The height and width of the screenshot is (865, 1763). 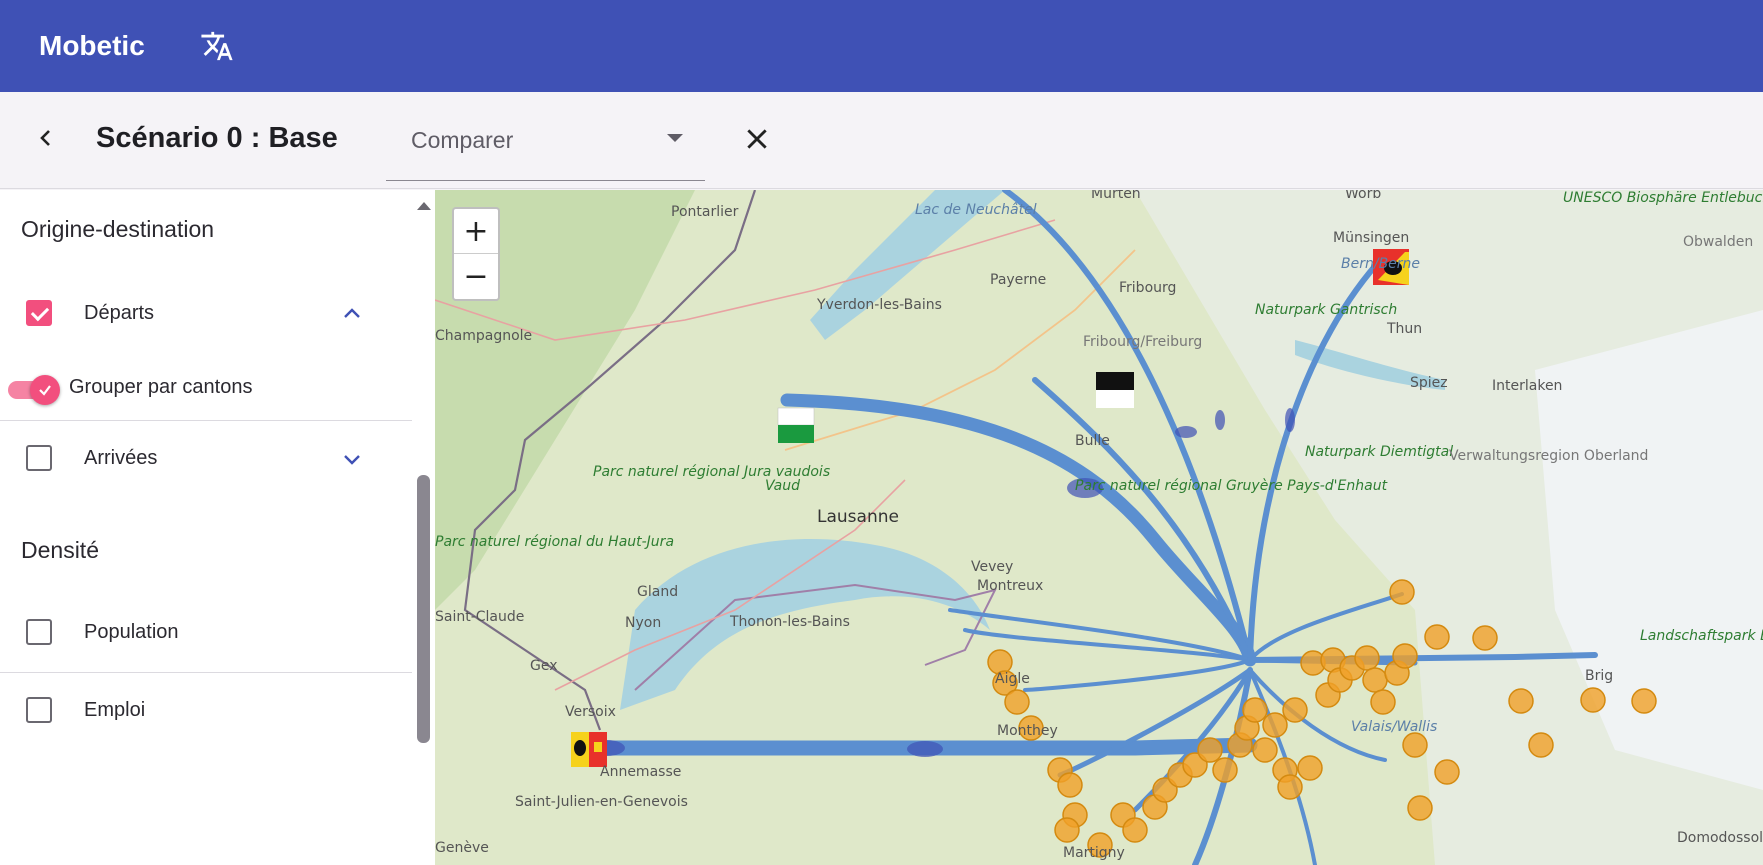 What do you see at coordinates (675, 138) in the screenshot?
I see `dropdown-arrow-icon` at bounding box center [675, 138].